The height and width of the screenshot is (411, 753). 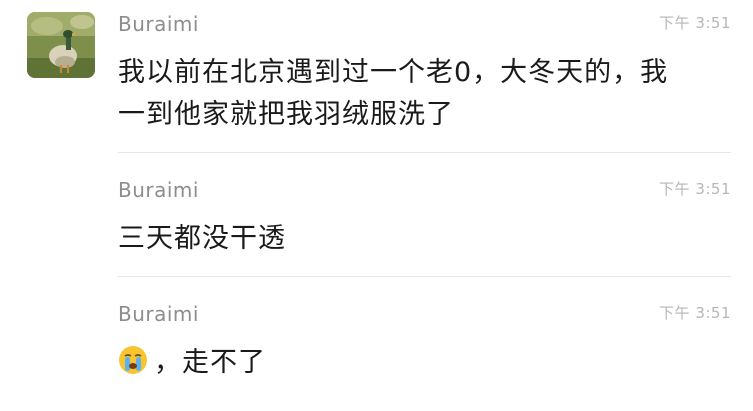 What do you see at coordinates (393, 72) in the screenshot?
I see `message-line: 我以前在北京遇到过一个老0，大冬天的，我` at bounding box center [393, 72].